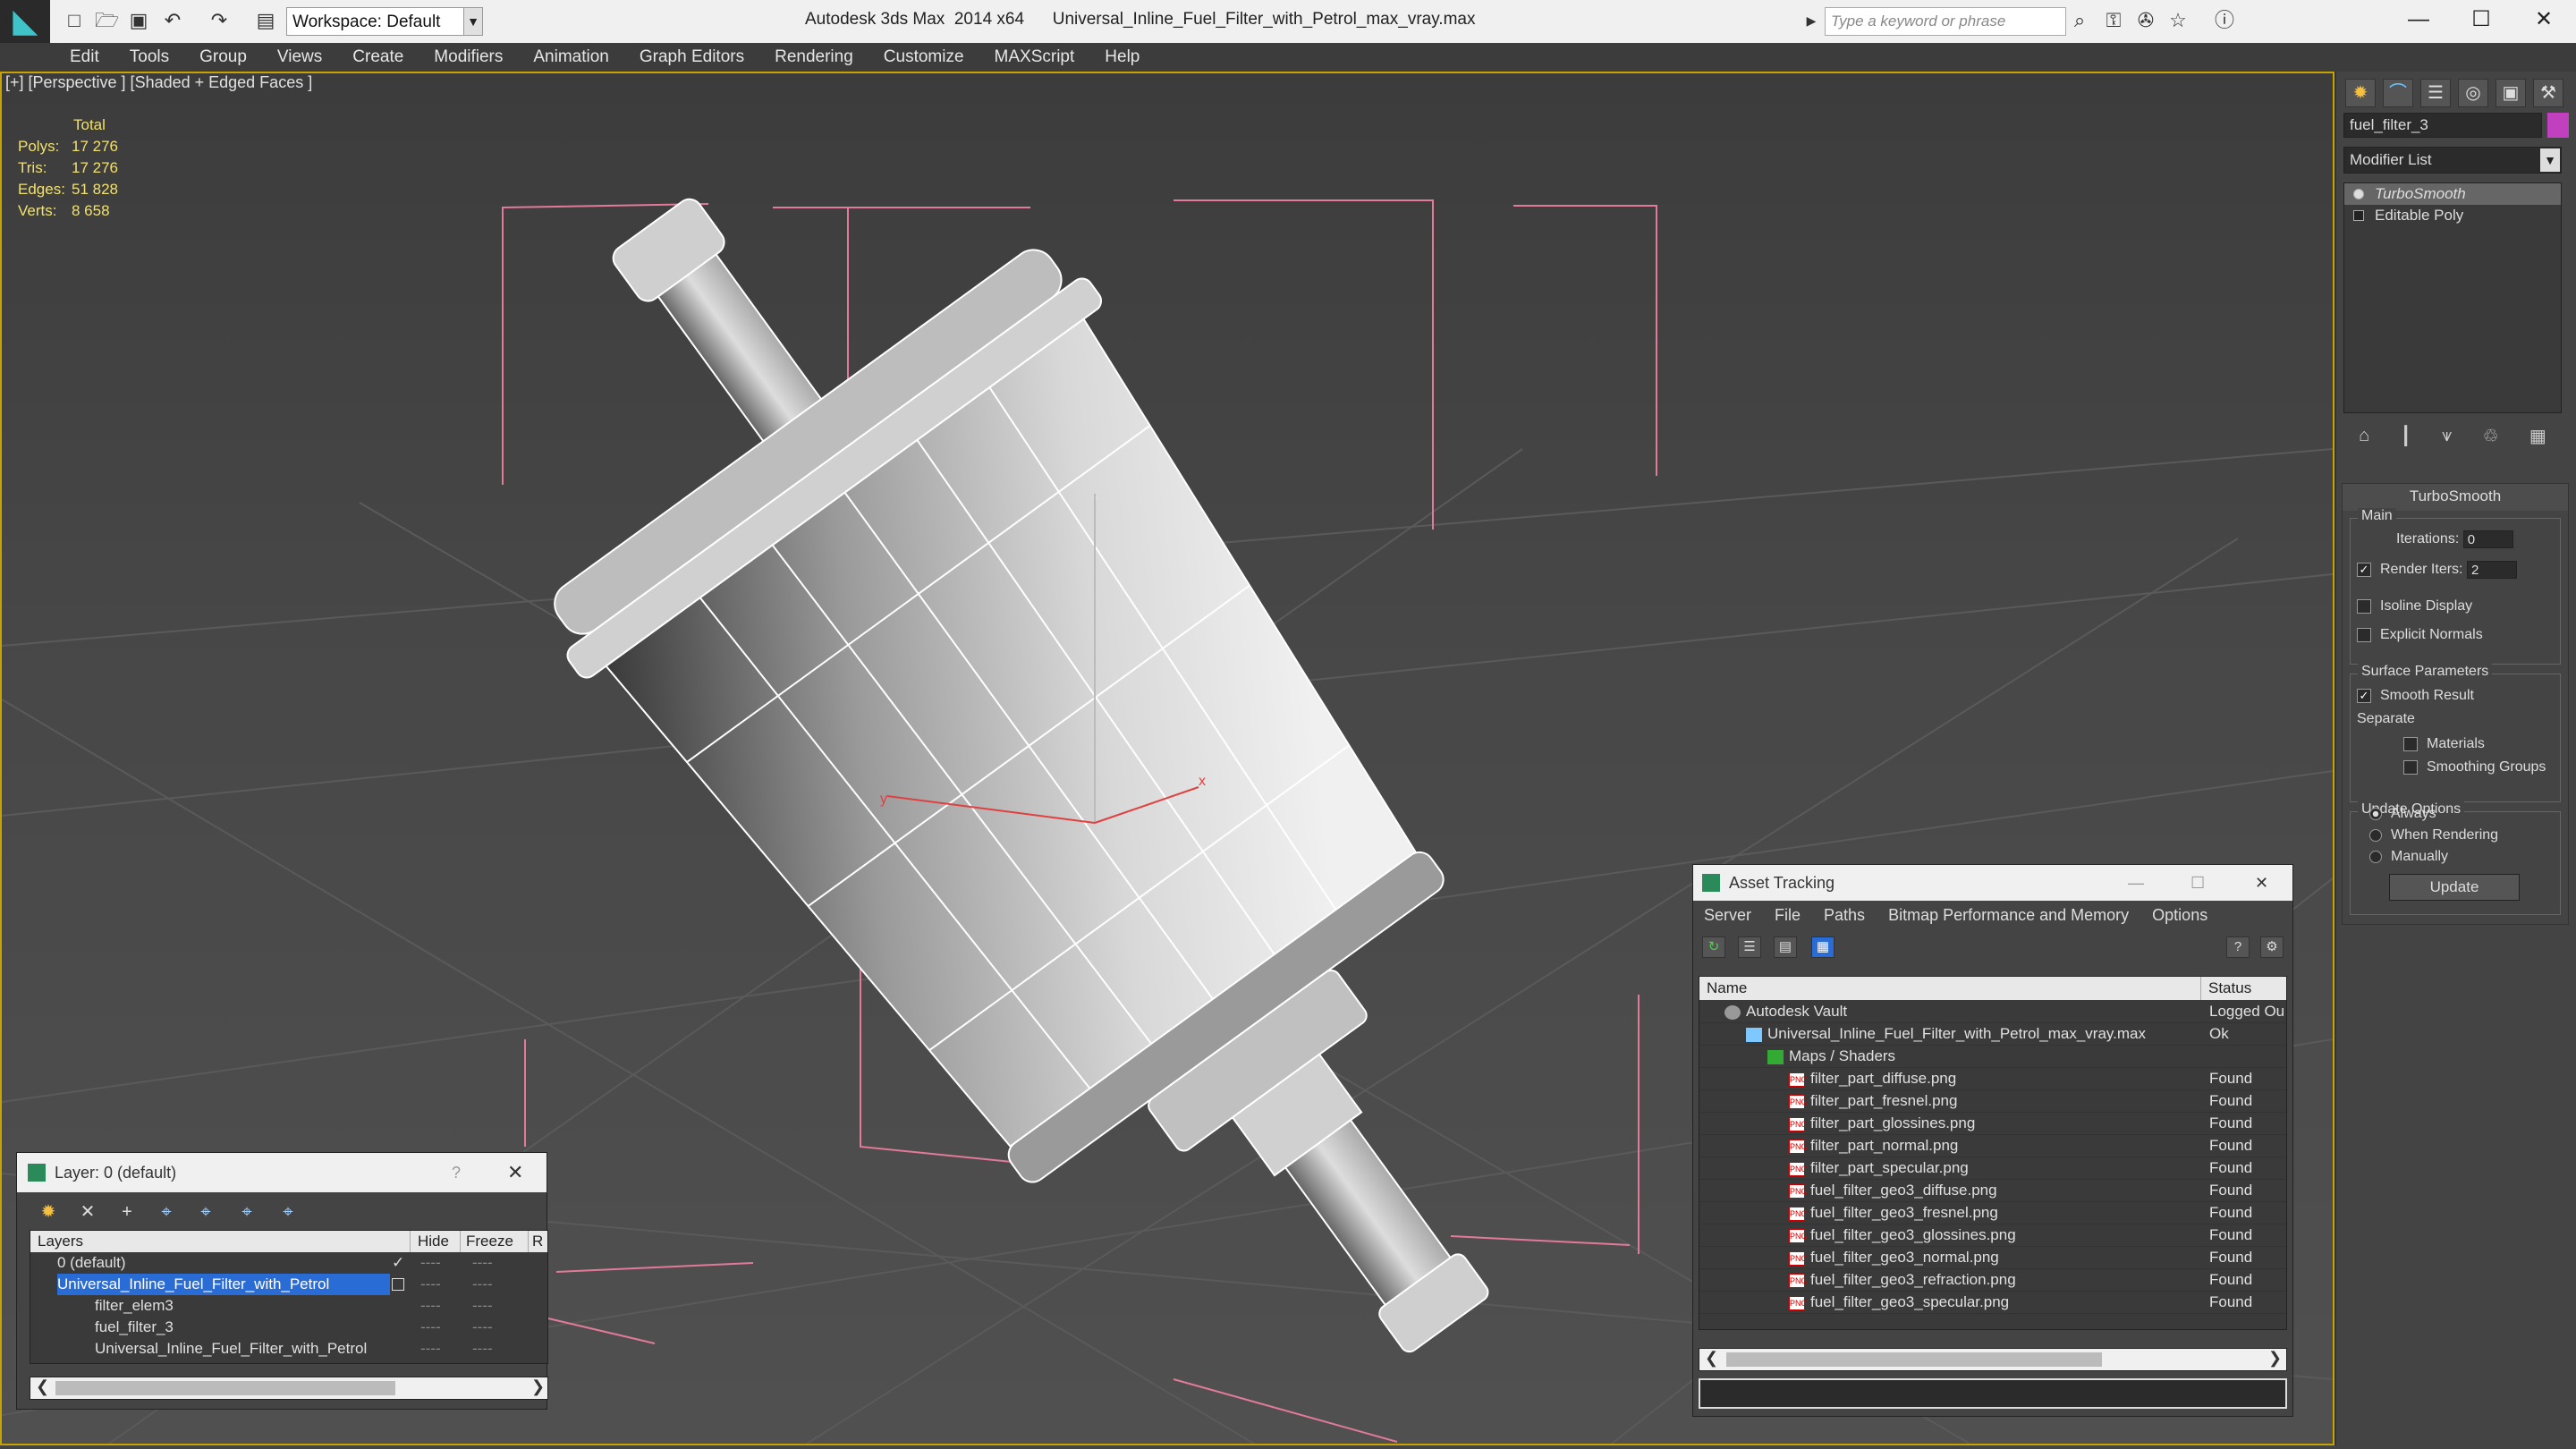 The width and height of the screenshot is (2576, 1449). What do you see at coordinates (25, 21) in the screenshot?
I see `app-logo: ◣` at bounding box center [25, 21].